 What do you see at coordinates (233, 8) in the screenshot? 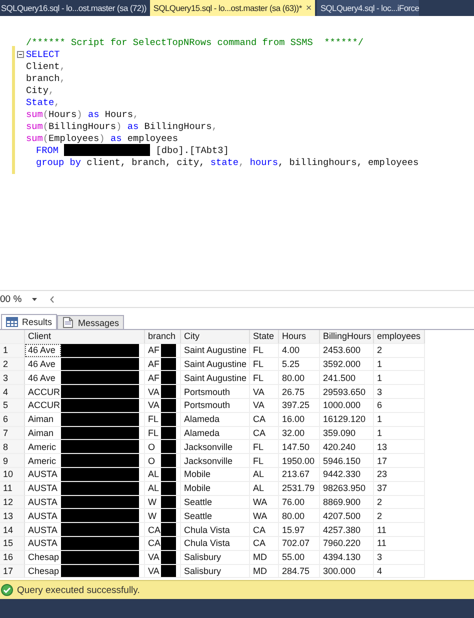
I see `document-tab: SQLQuery15.sql - lo...ost.master (sa (63))* ×` at bounding box center [233, 8].